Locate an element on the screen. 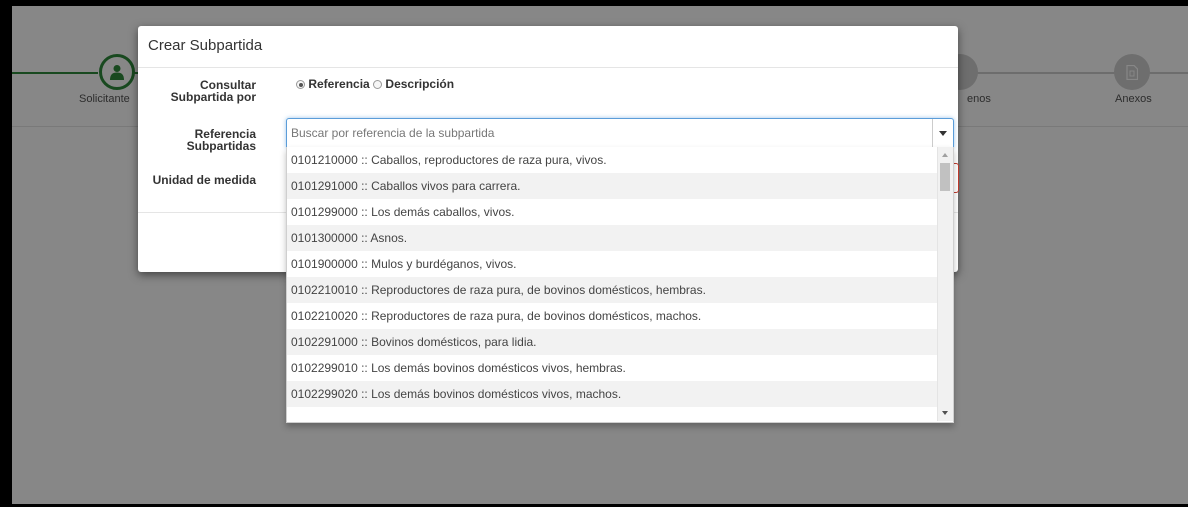  list-item: 0101300000 :: Asnos. is located at coordinates (612, 238).